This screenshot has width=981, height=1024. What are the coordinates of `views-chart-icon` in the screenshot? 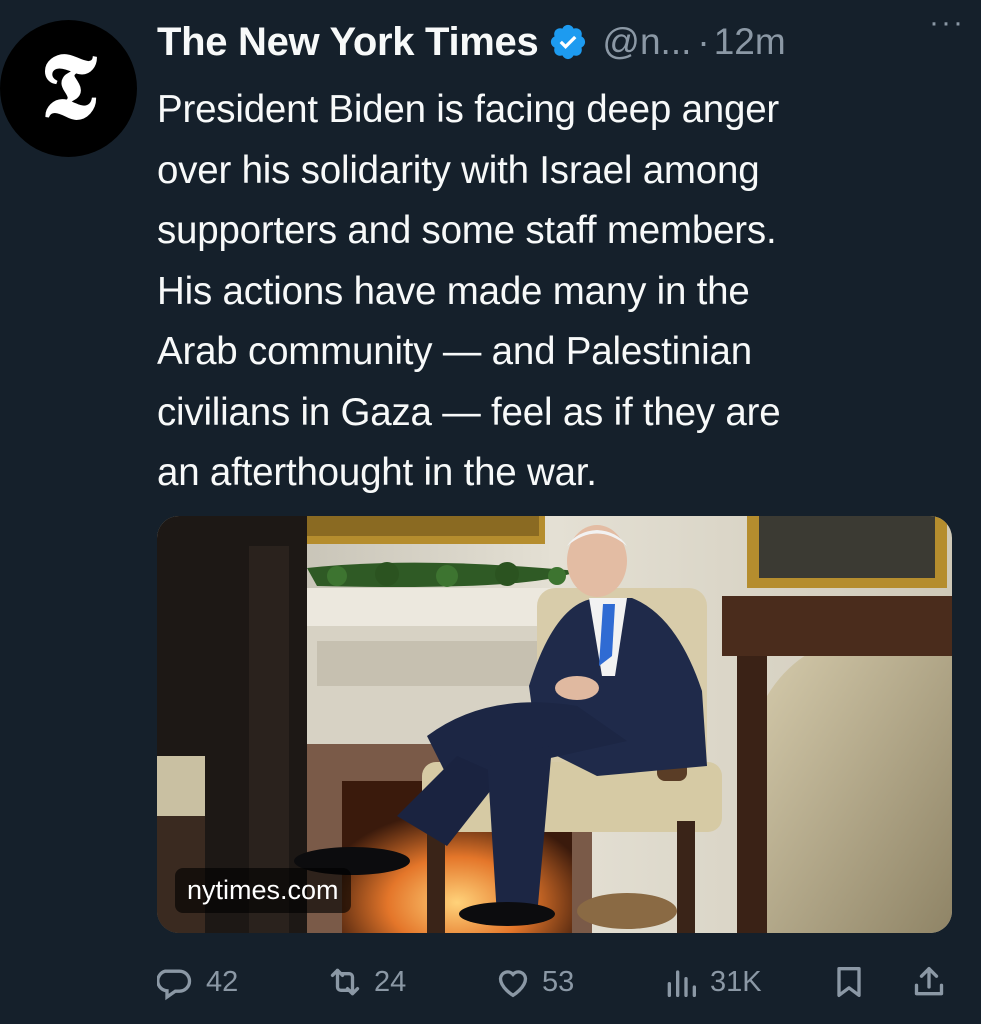 It's located at (681, 983).